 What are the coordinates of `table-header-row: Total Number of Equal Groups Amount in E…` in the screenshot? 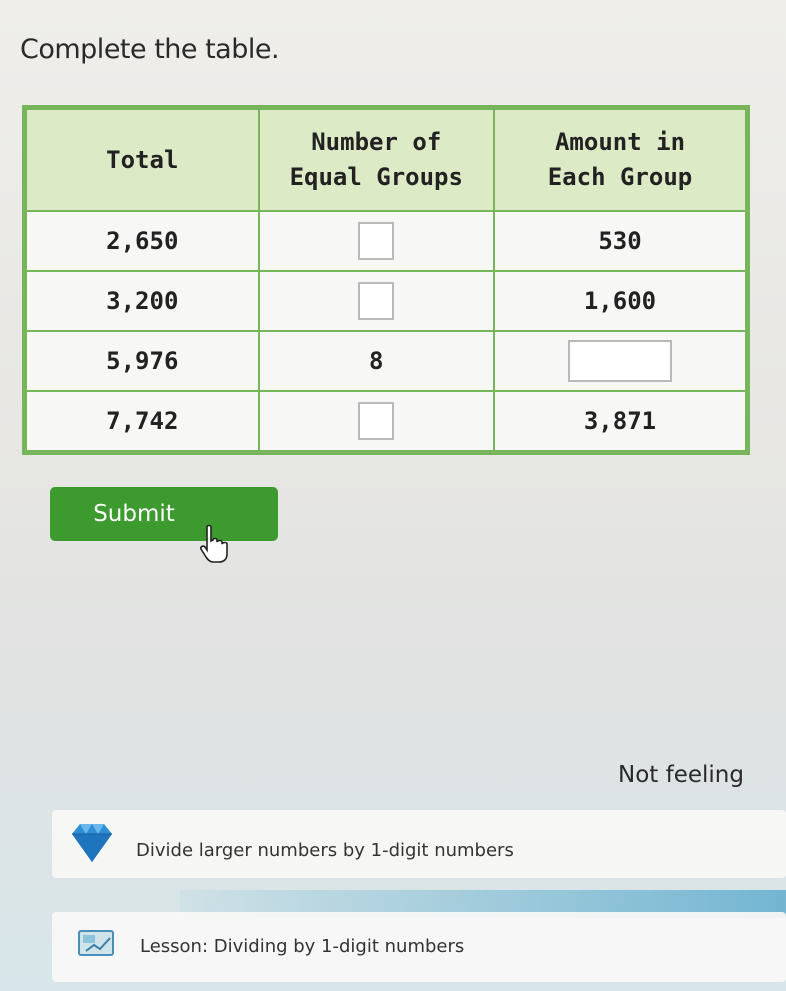 It's located at (386, 160).